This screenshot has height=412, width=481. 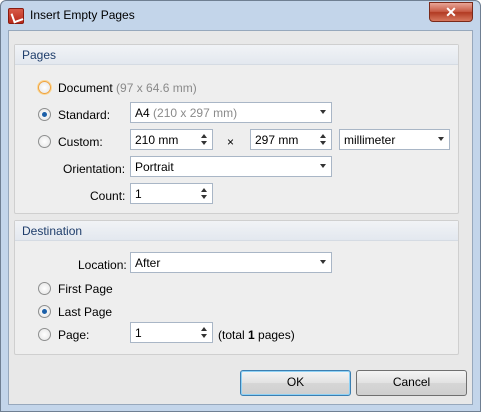 What do you see at coordinates (231, 142) in the screenshot?
I see `times-sign: ×` at bounding box center [231, 142].